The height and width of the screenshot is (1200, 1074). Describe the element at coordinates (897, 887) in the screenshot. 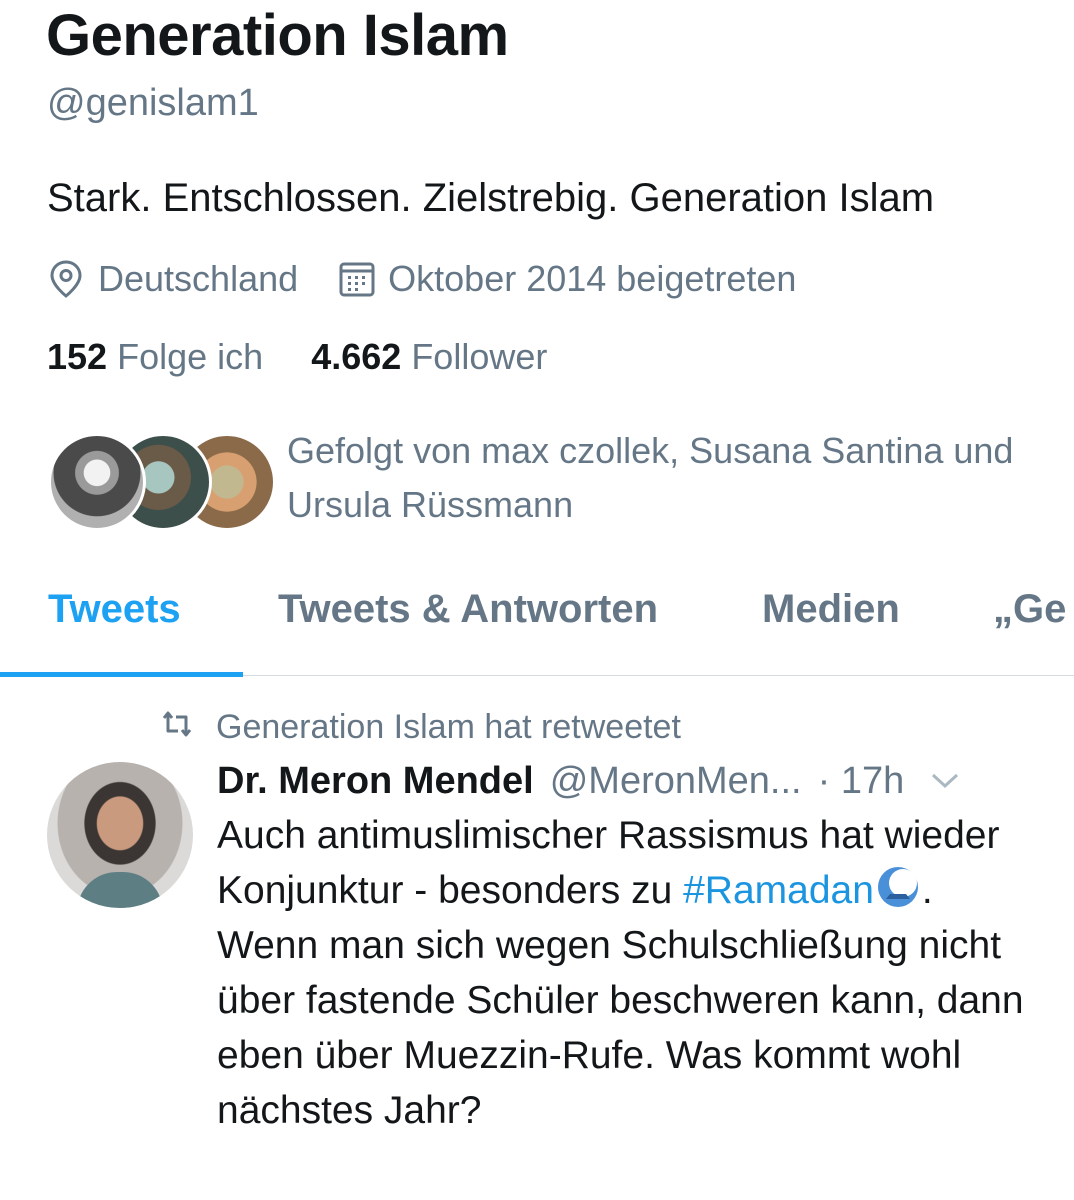

I see `mosque-crescent-icon` at that location.